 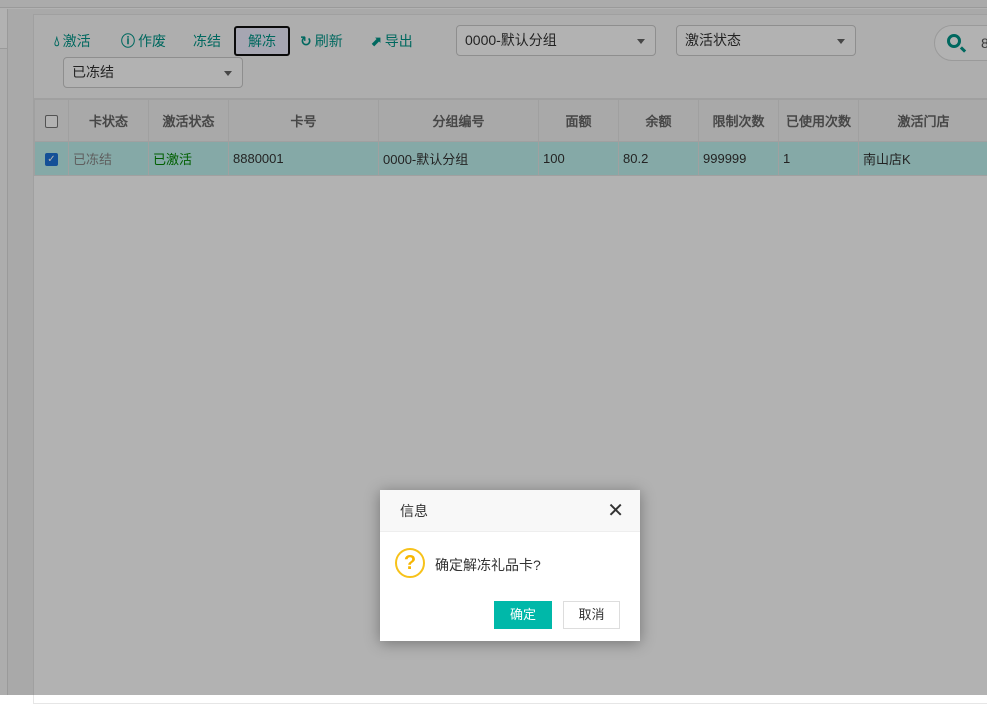 I want to click on dialog-header: 信息 ✕, so click(x=510, y=511).